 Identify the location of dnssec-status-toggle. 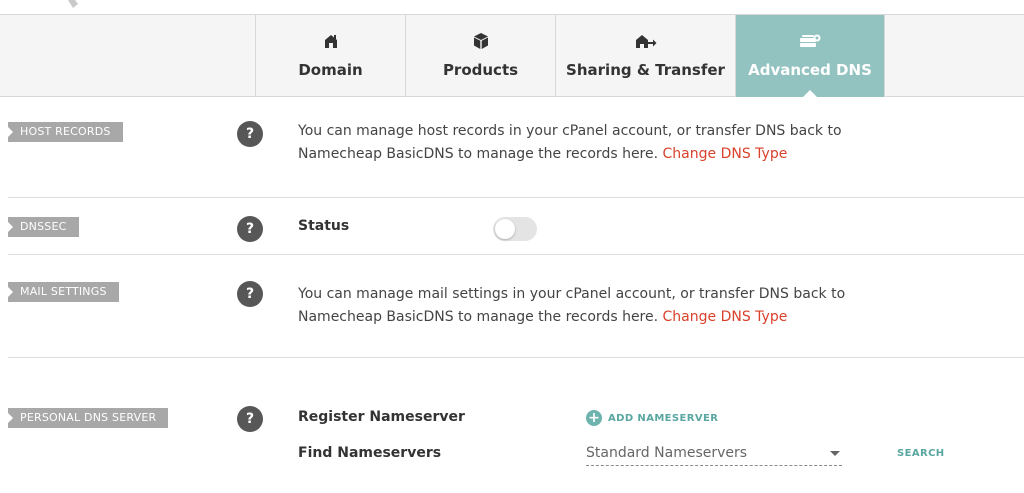
(515, 229).